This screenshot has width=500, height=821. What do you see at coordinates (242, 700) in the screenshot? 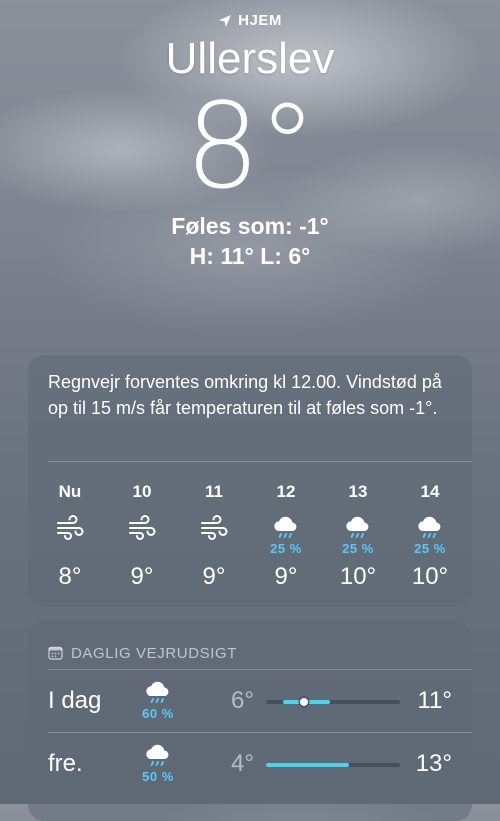
I see `day-low-temp: 6°` at bounding box center [242, 700].